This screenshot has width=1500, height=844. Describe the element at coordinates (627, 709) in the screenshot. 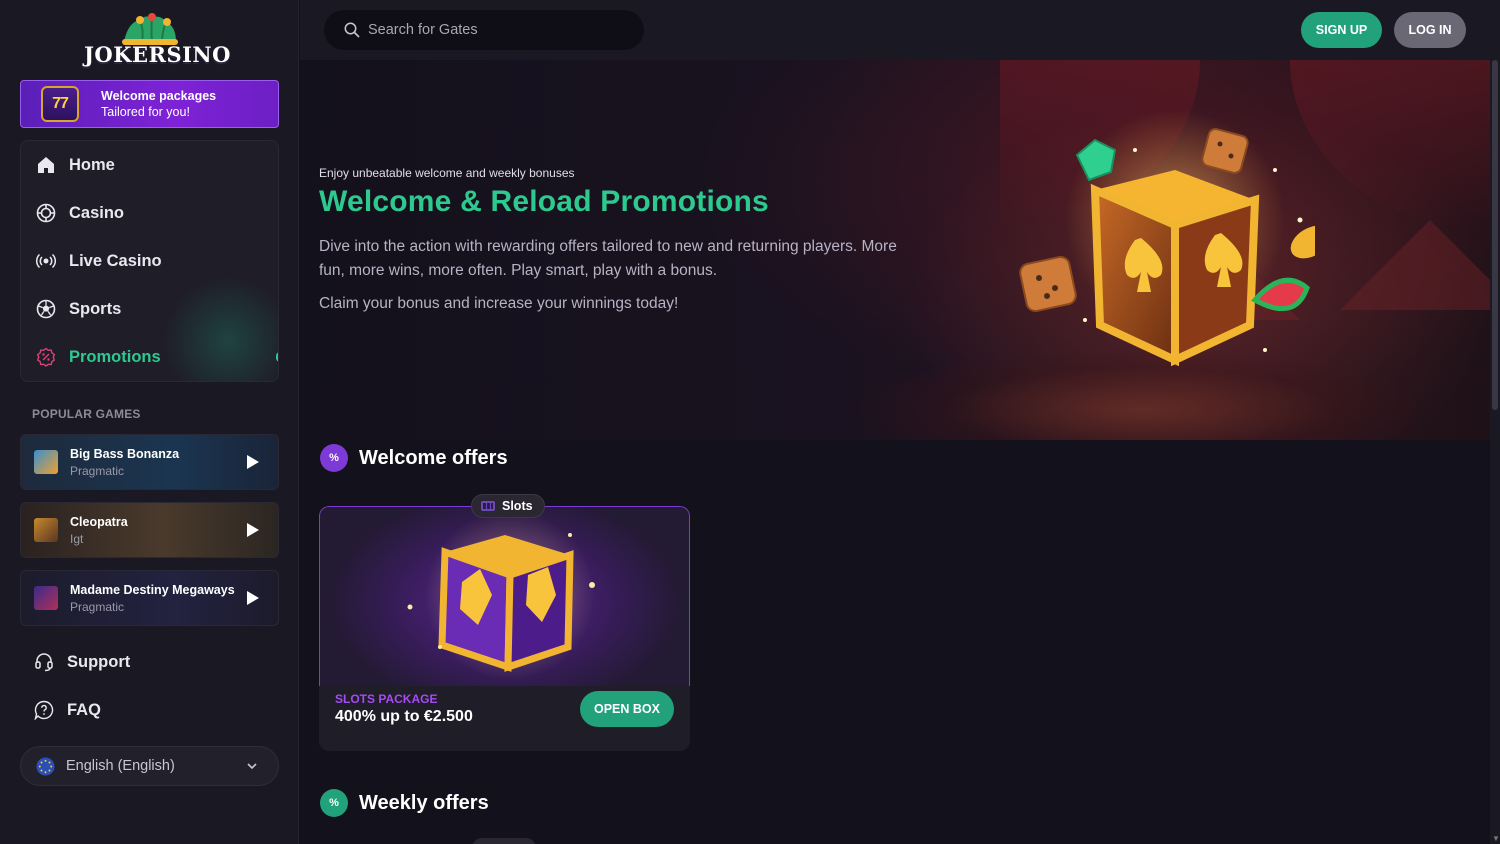

I see `open-box-button: OPEN BOX` at that location.